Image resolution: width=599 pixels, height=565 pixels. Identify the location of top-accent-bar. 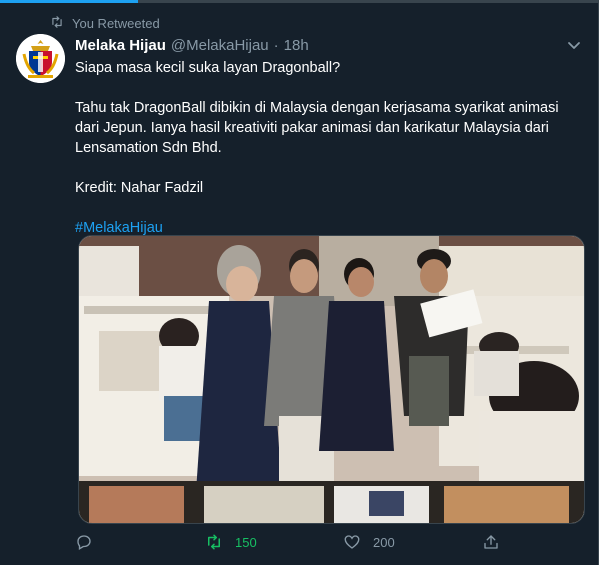
(69, 1).